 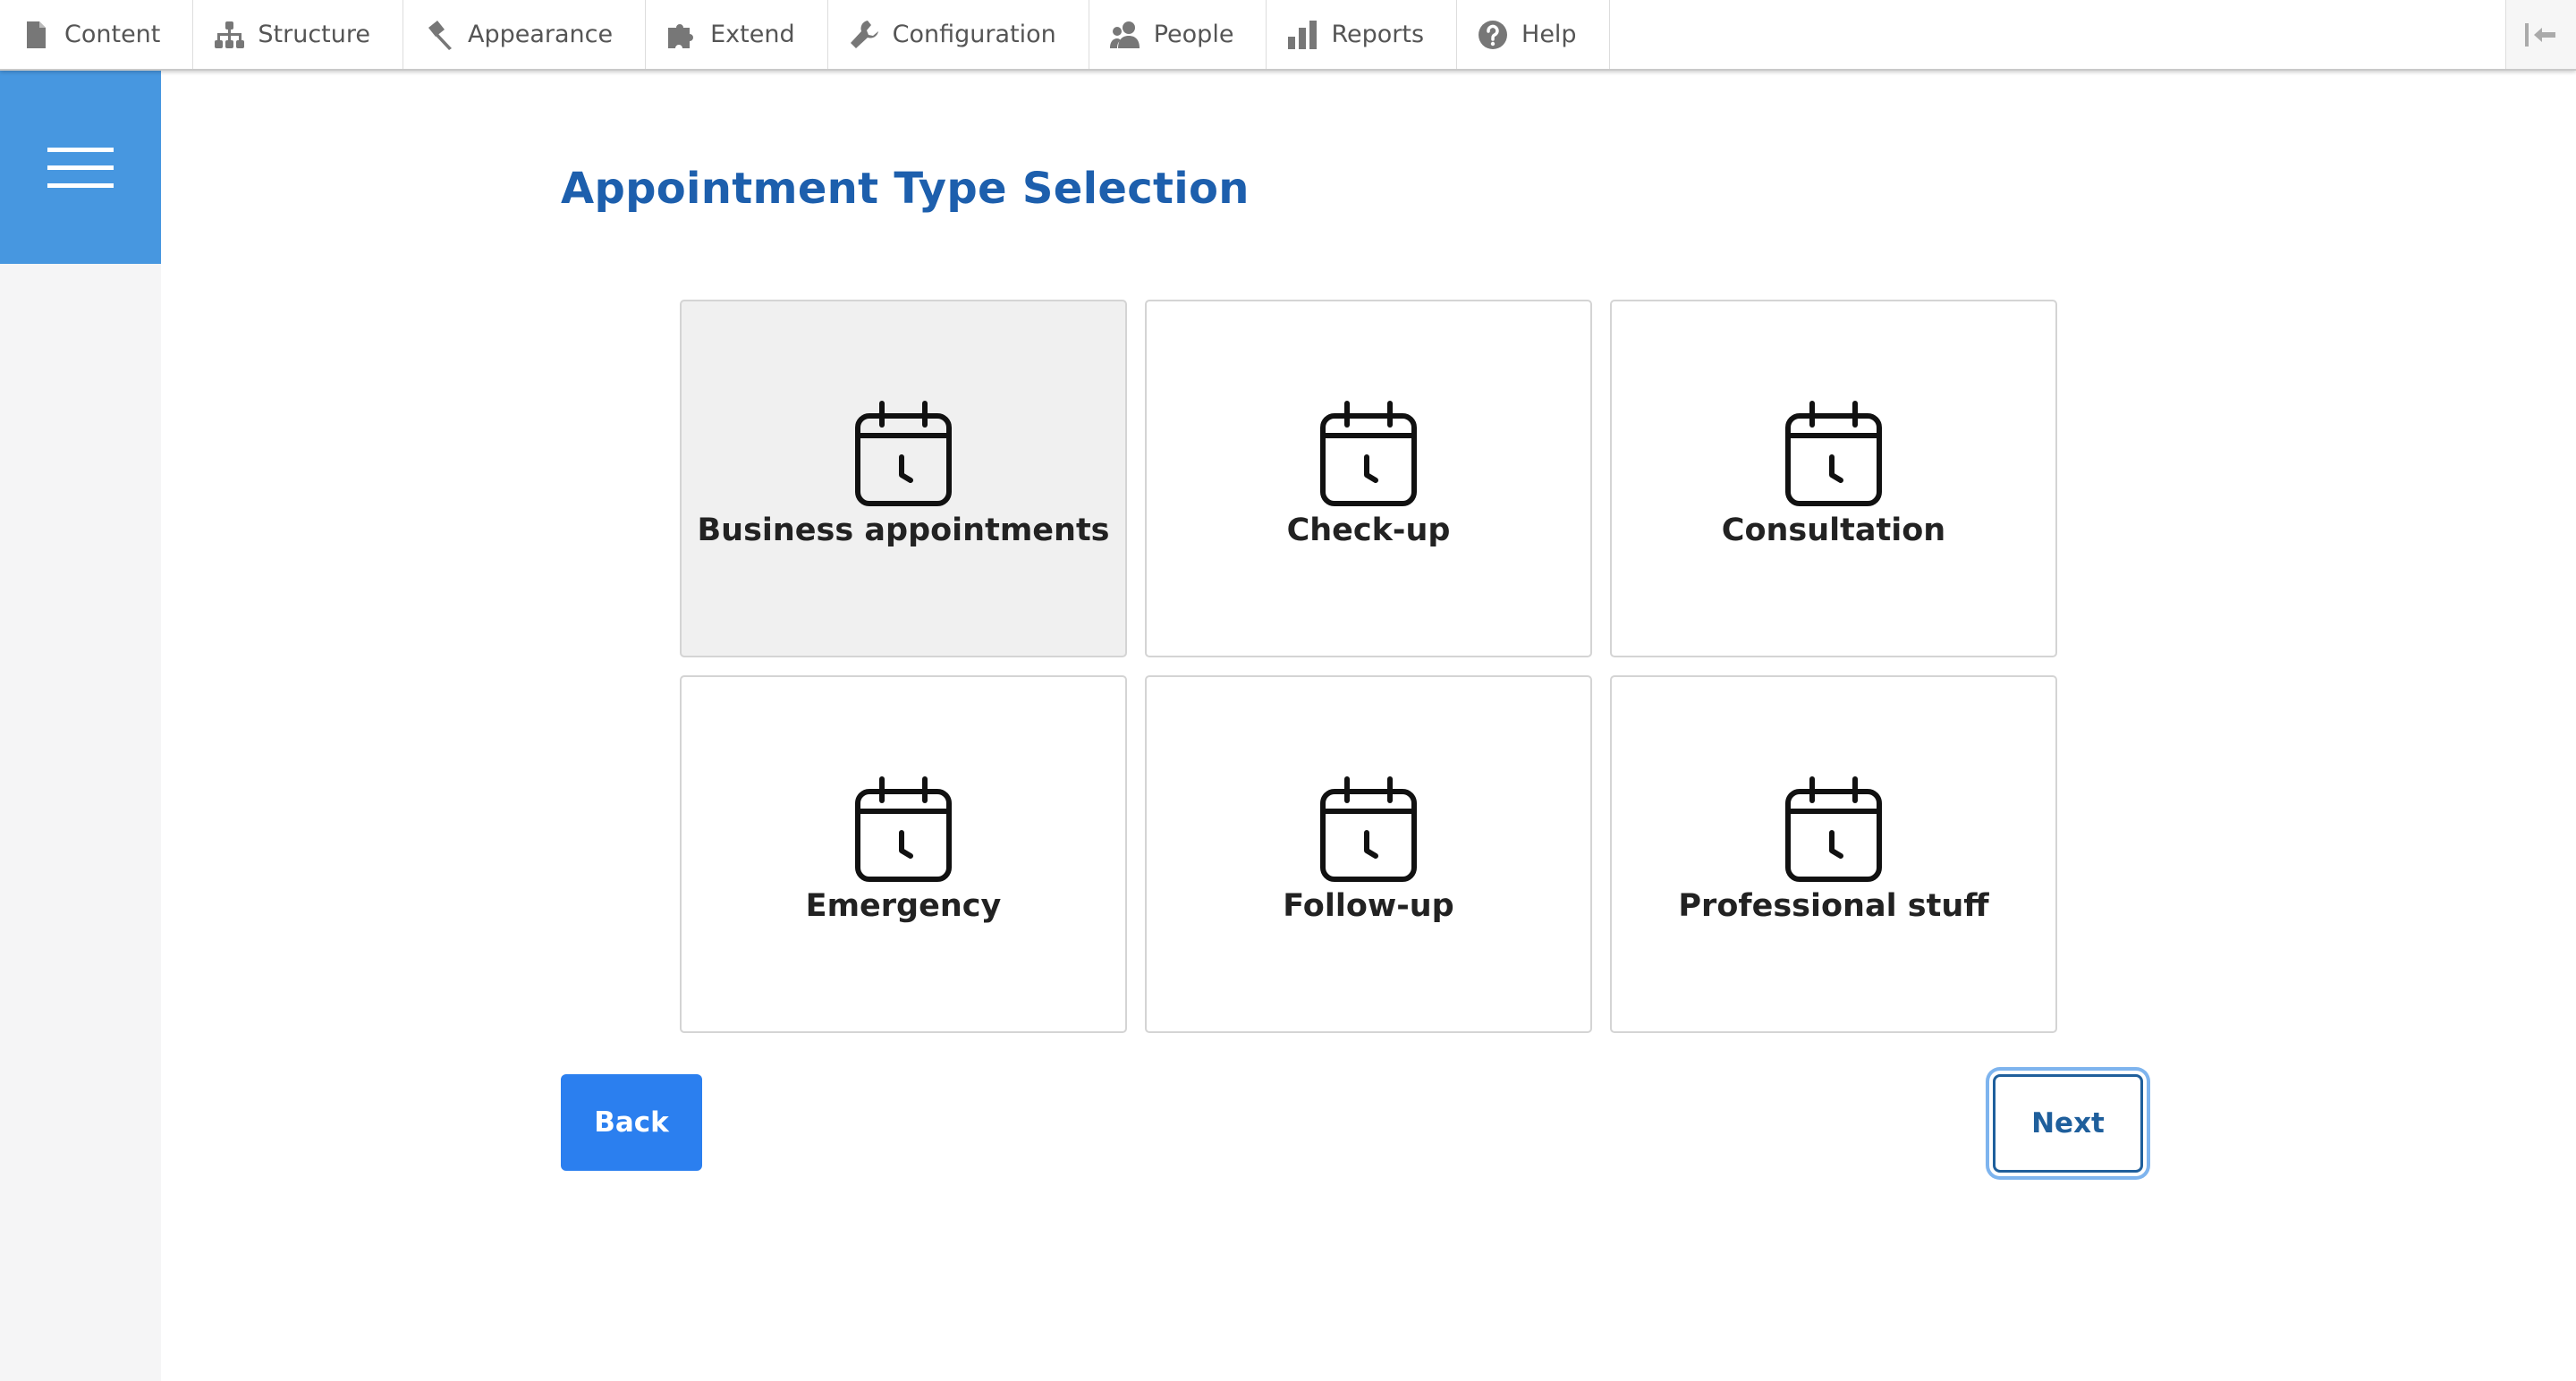 I want to click on appointment-type-label: Professional stuff, so click(x=1833, y=906).